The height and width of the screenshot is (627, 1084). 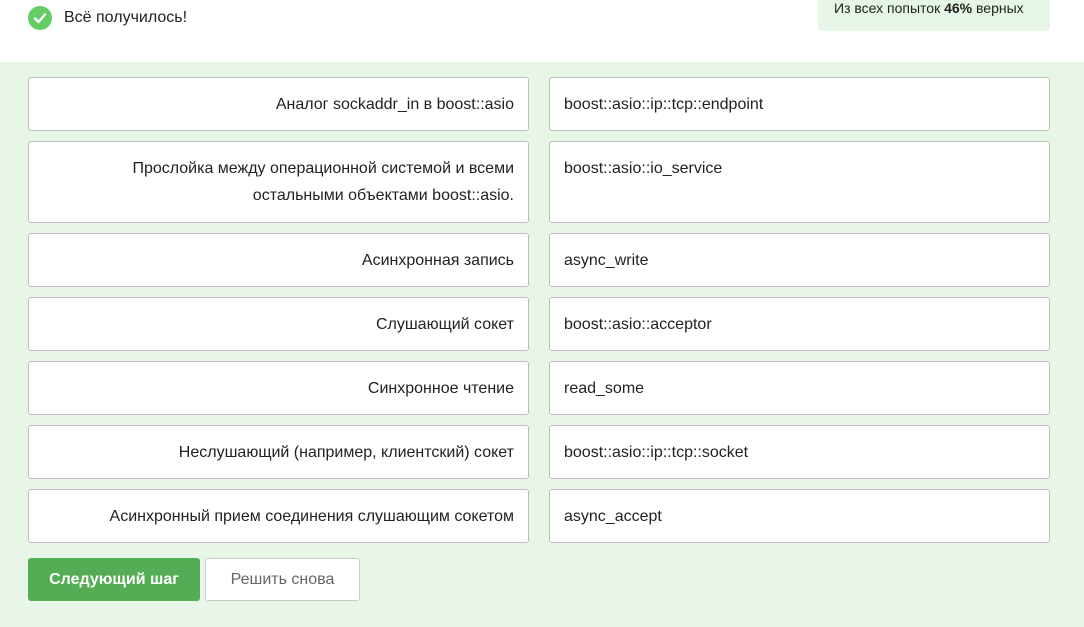 What do you see at coordinates (278, 388) in the screenshot?
I see `term-cell: Синхронное чтение` at bounding box center [278, 388].